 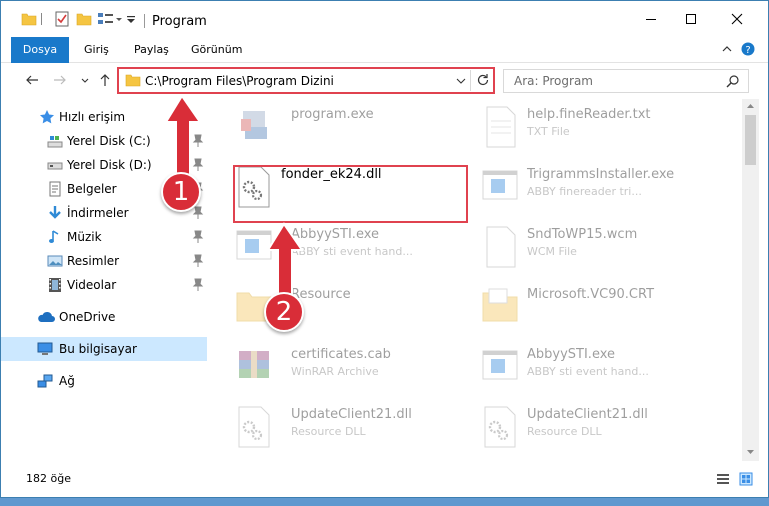 I want to click on step-marker-1: 1, so click(x=181, y=192).